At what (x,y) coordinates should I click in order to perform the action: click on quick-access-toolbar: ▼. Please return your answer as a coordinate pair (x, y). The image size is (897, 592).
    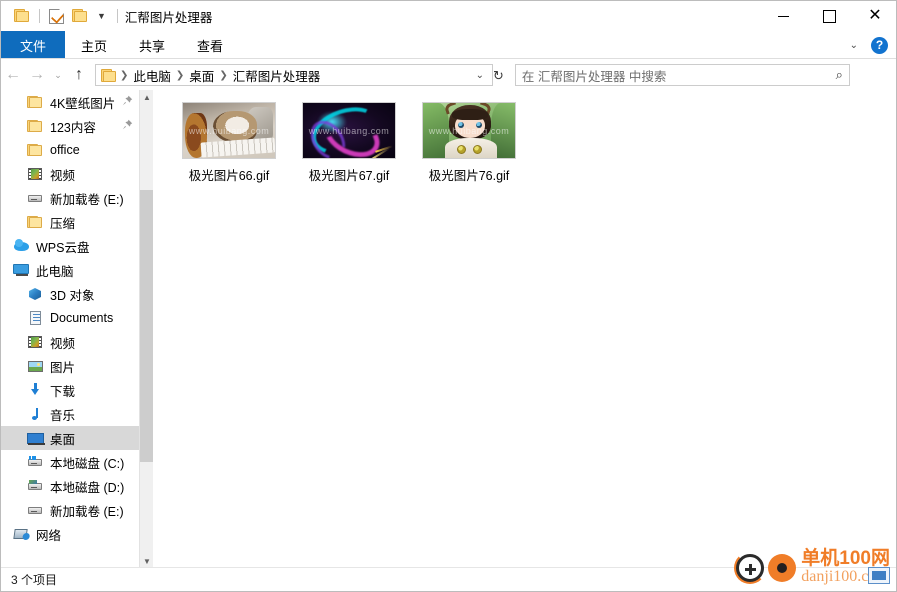
    Looking at the image, I should click on (62, 16).